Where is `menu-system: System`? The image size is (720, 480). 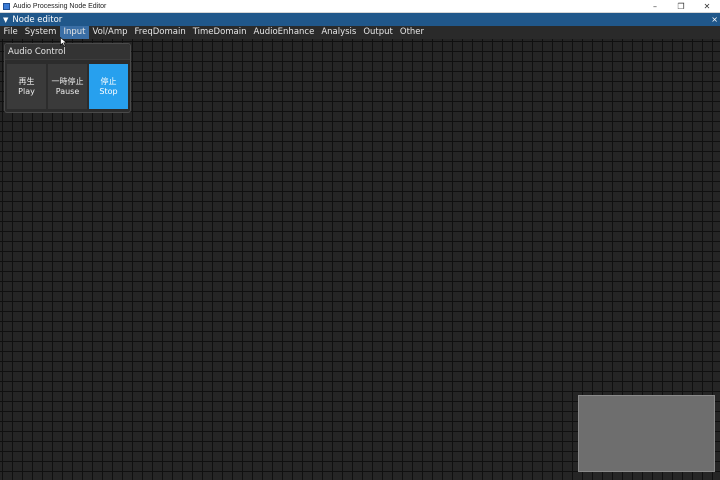
menu-system: System is located at coordinates (40, 32).